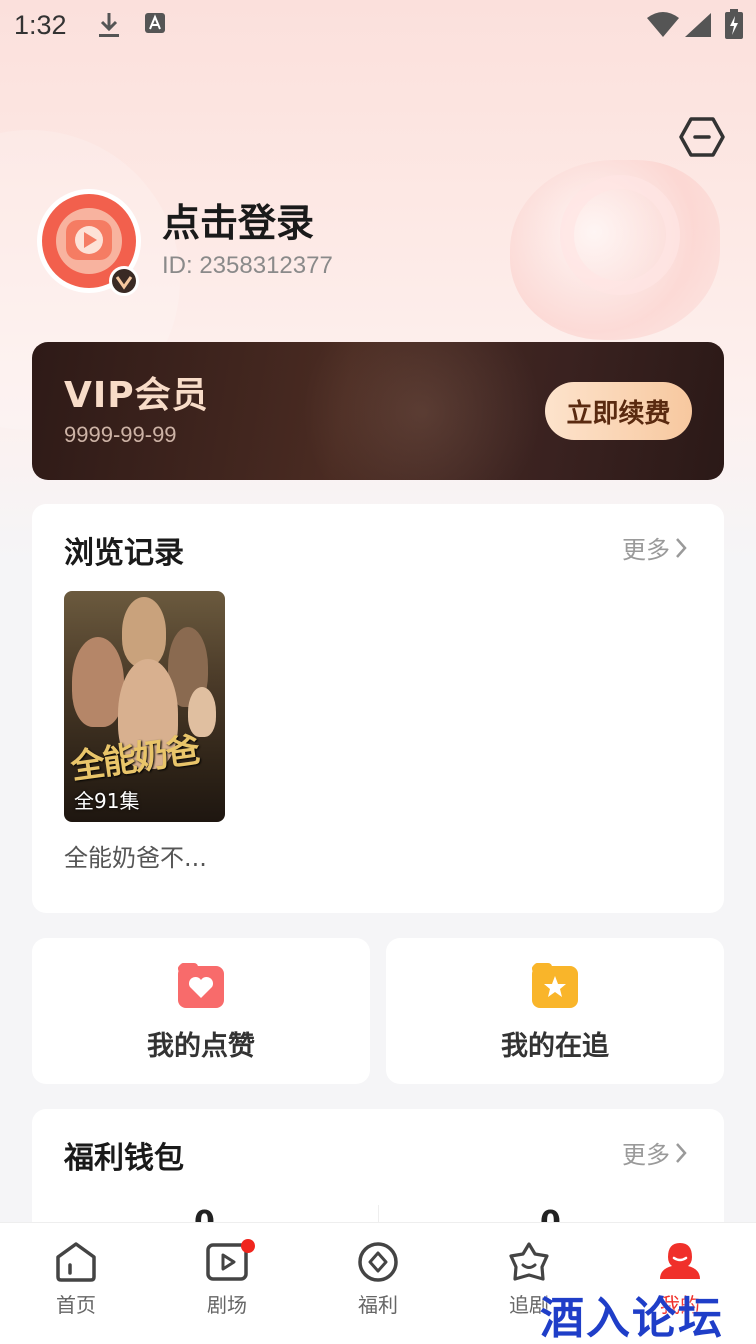 This screenshot has width=756, height=1344. What do you see at coordinates (698, 27) in the screenshot?
I see `signal-icon` at bounding box center [698, 27].